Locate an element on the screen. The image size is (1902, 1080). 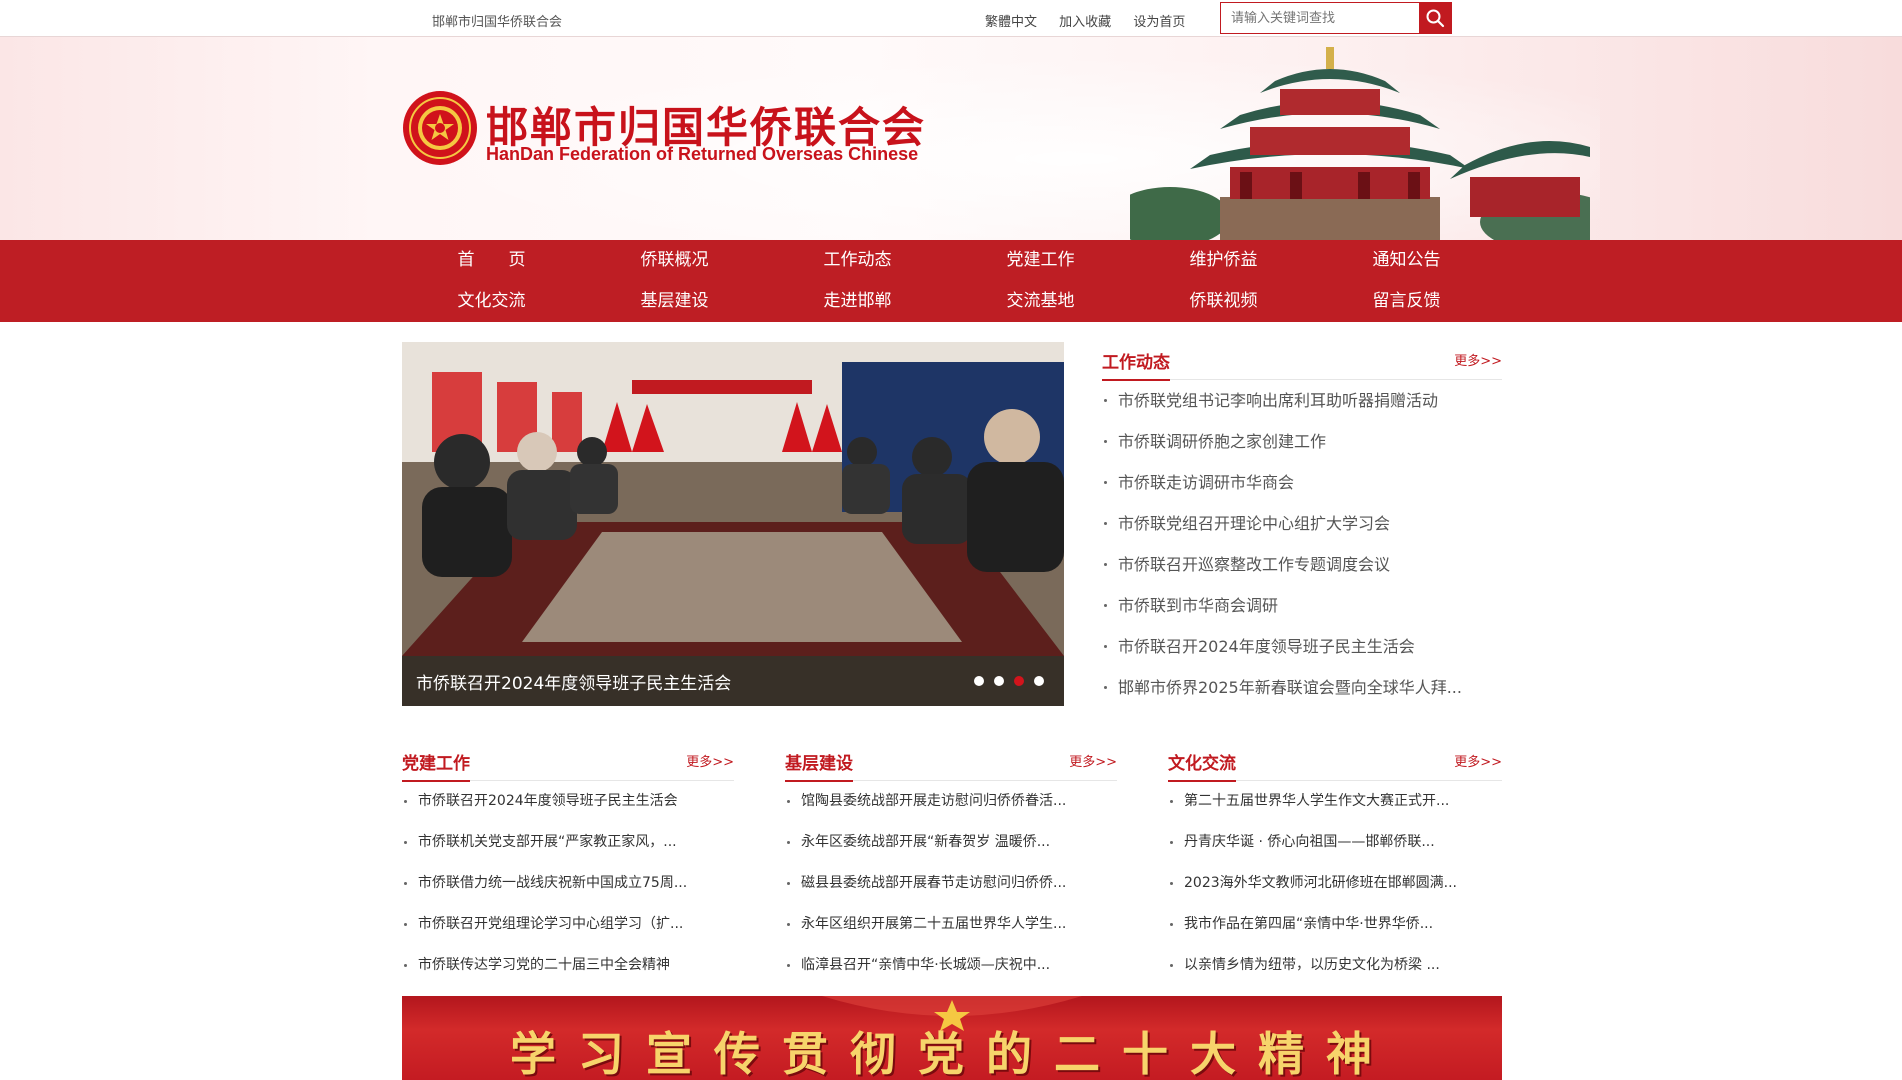
slide-photo is located at coordinates (733, 524).